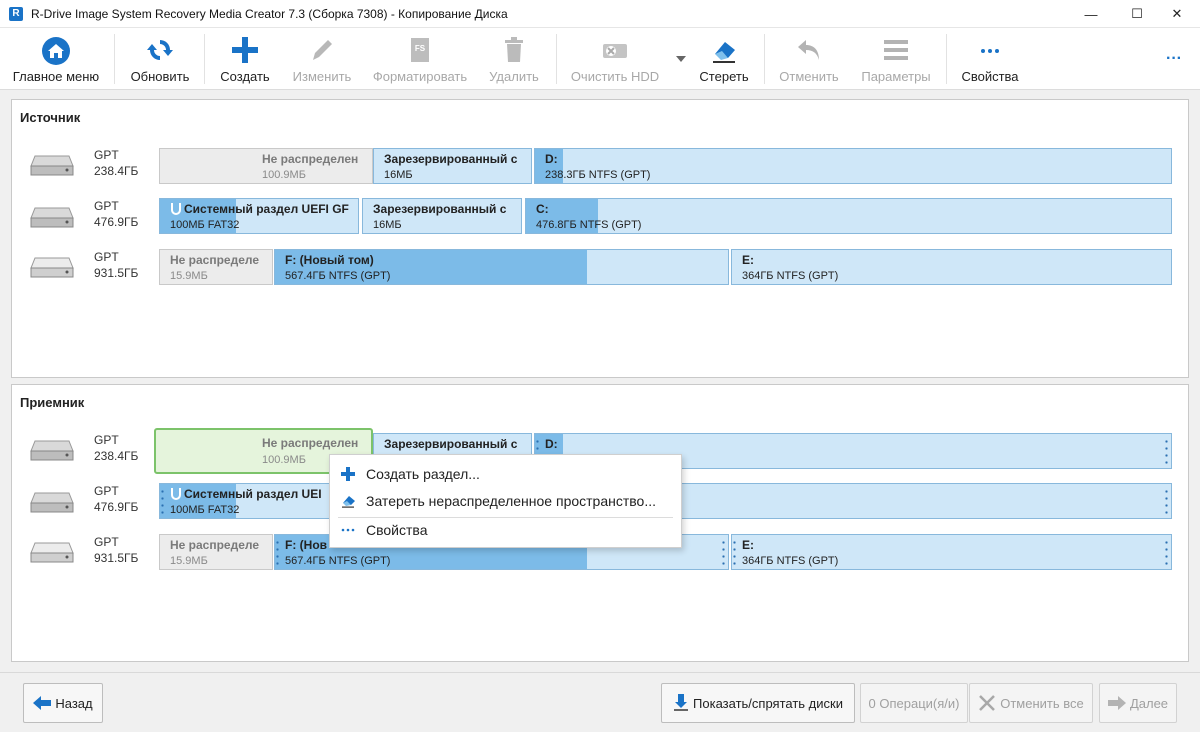  What do you see at coordinates (681, 702) in the screenshot?
I see `show-hide-icon` at bounding box center [681, 702].